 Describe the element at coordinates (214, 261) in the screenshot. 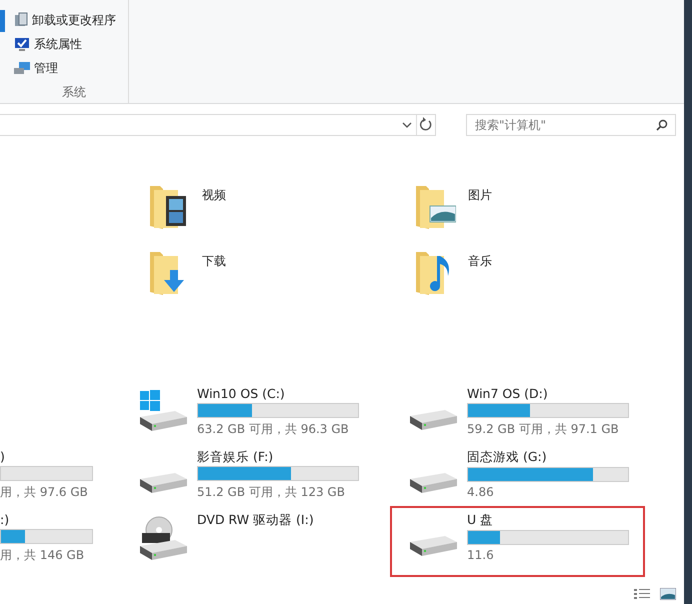

I see `folder-name: 下载` at that location.